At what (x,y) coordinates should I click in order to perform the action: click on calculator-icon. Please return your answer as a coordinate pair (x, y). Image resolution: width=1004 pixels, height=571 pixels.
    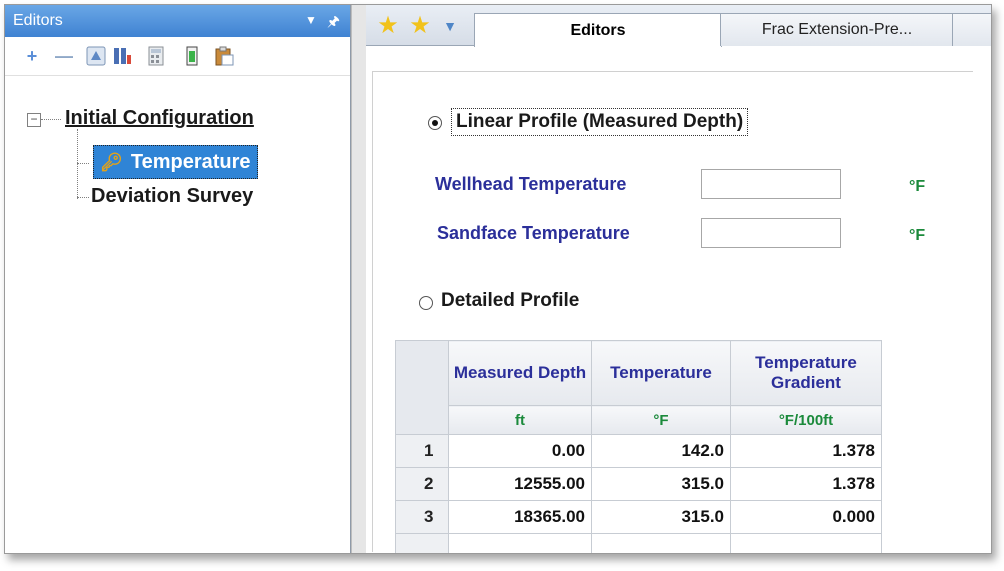
    Looking at the image, I should click on (156, 56).